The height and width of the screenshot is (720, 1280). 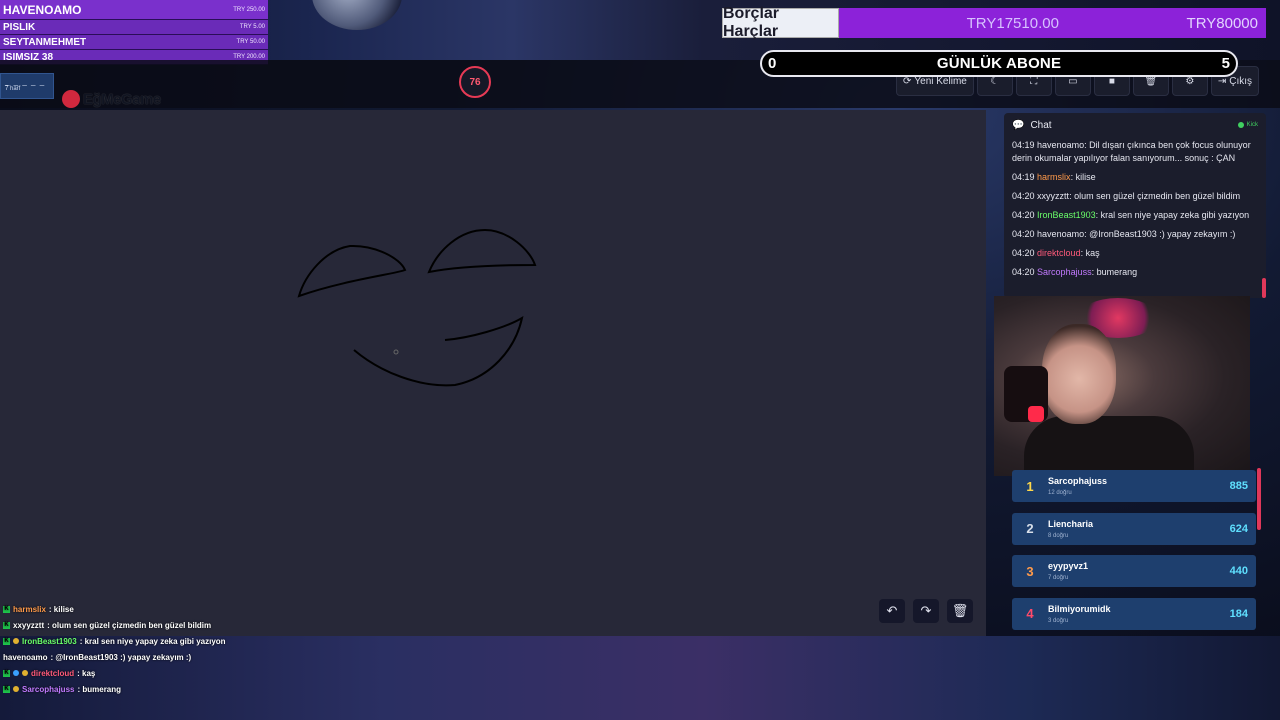 I want to click on undo-icon: ↶, so click(x=892, y=610).